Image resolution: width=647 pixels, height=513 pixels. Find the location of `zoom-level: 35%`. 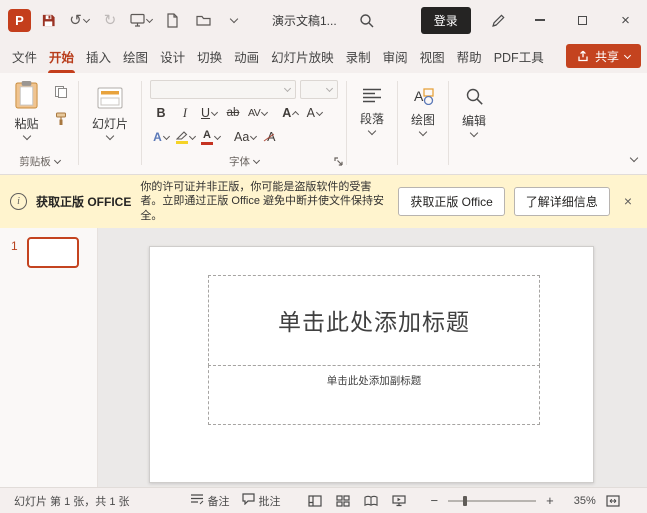

zoom-level: 35% is located at coordinates (585, 500).